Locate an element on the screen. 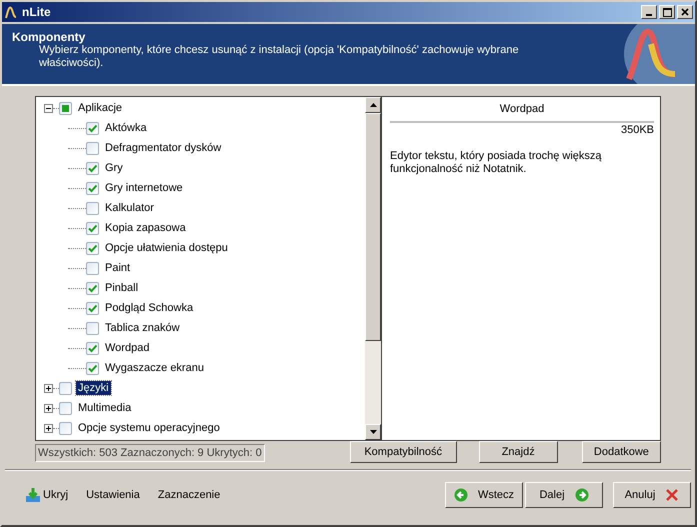 The image size is (697, 527). tree-item: Multimedia is located at coordinates (200, 408).